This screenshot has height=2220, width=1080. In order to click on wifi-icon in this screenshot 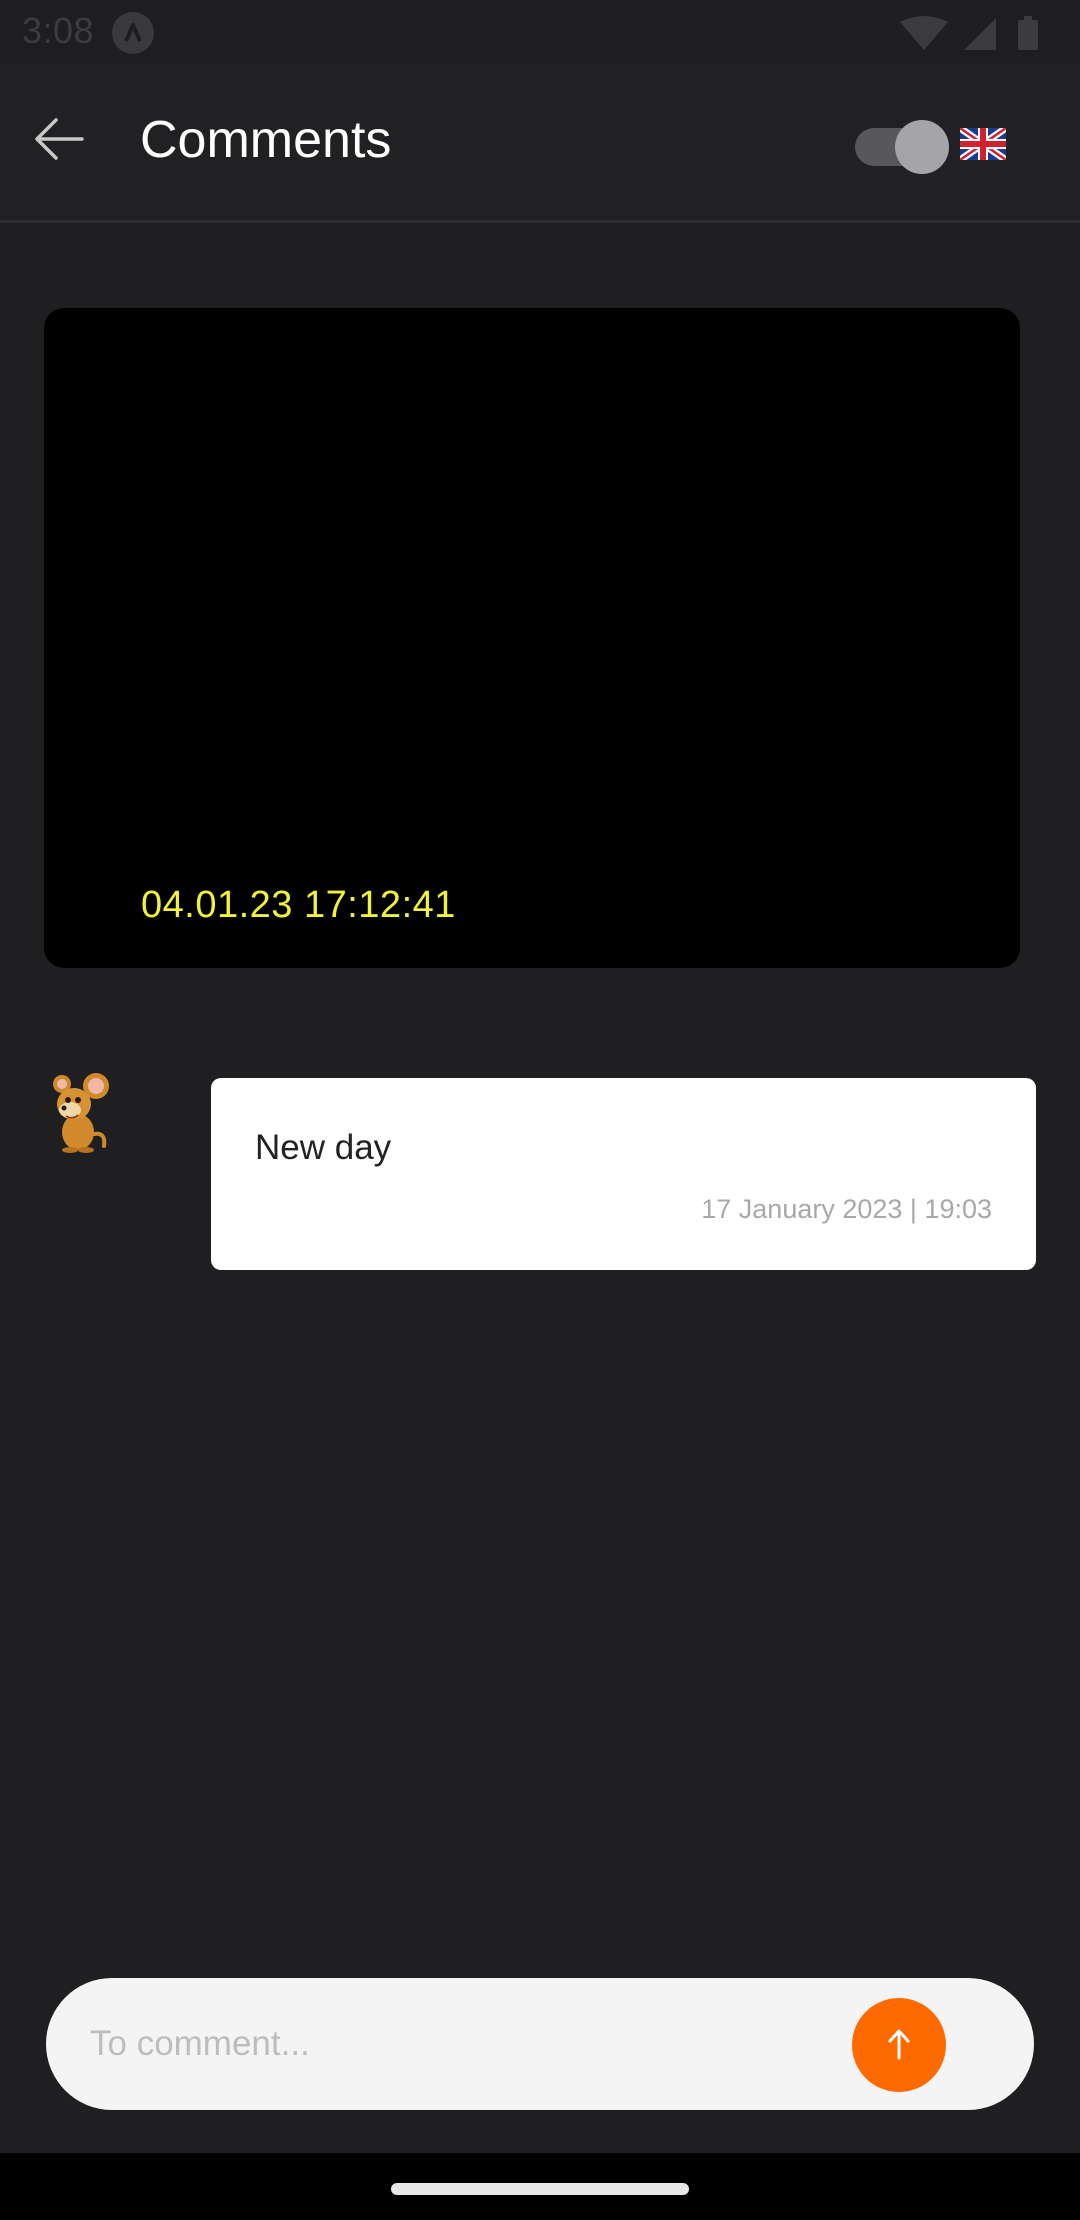, I will do `click(924, 33)`.